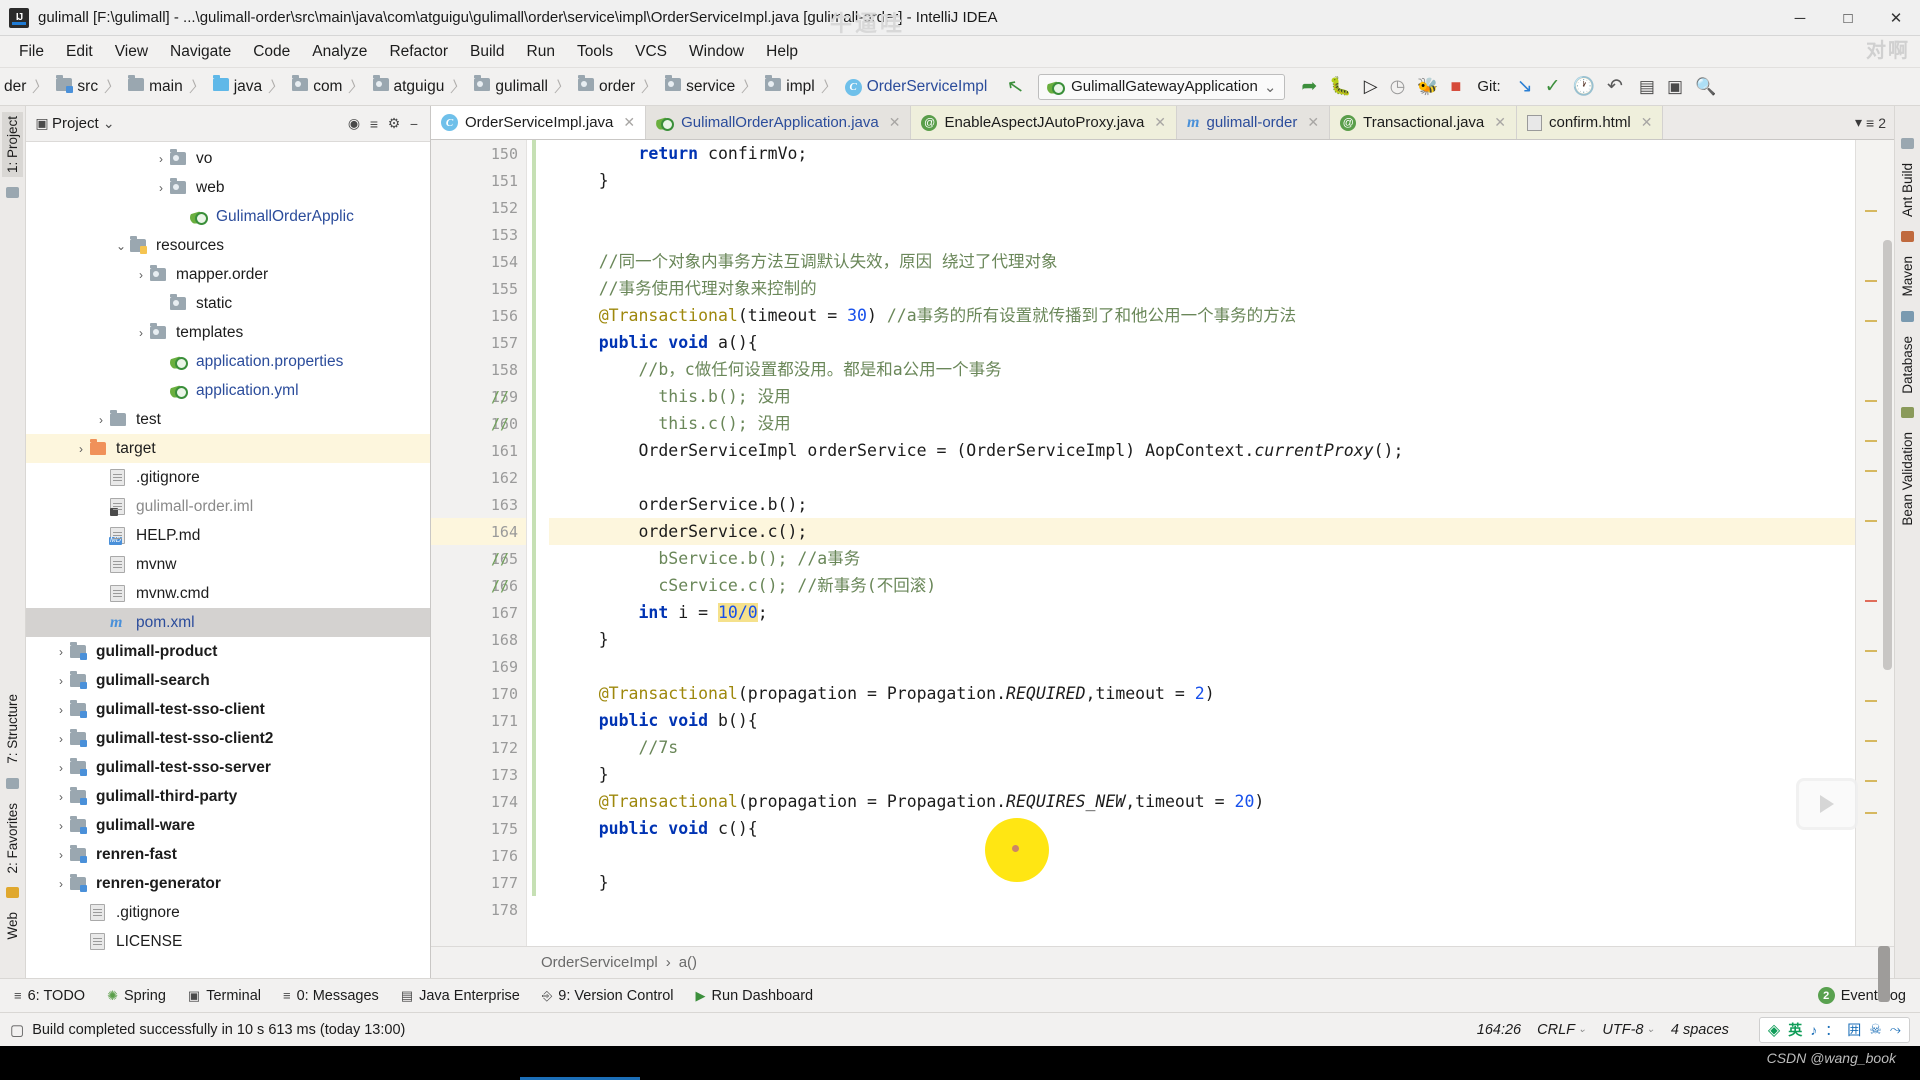 The height and width of the screenshot is (1080, 1920). I want to click on tree-item-gulimall-test-sso-client2: › gulimall-test-sso-client2, so click(228, 738).